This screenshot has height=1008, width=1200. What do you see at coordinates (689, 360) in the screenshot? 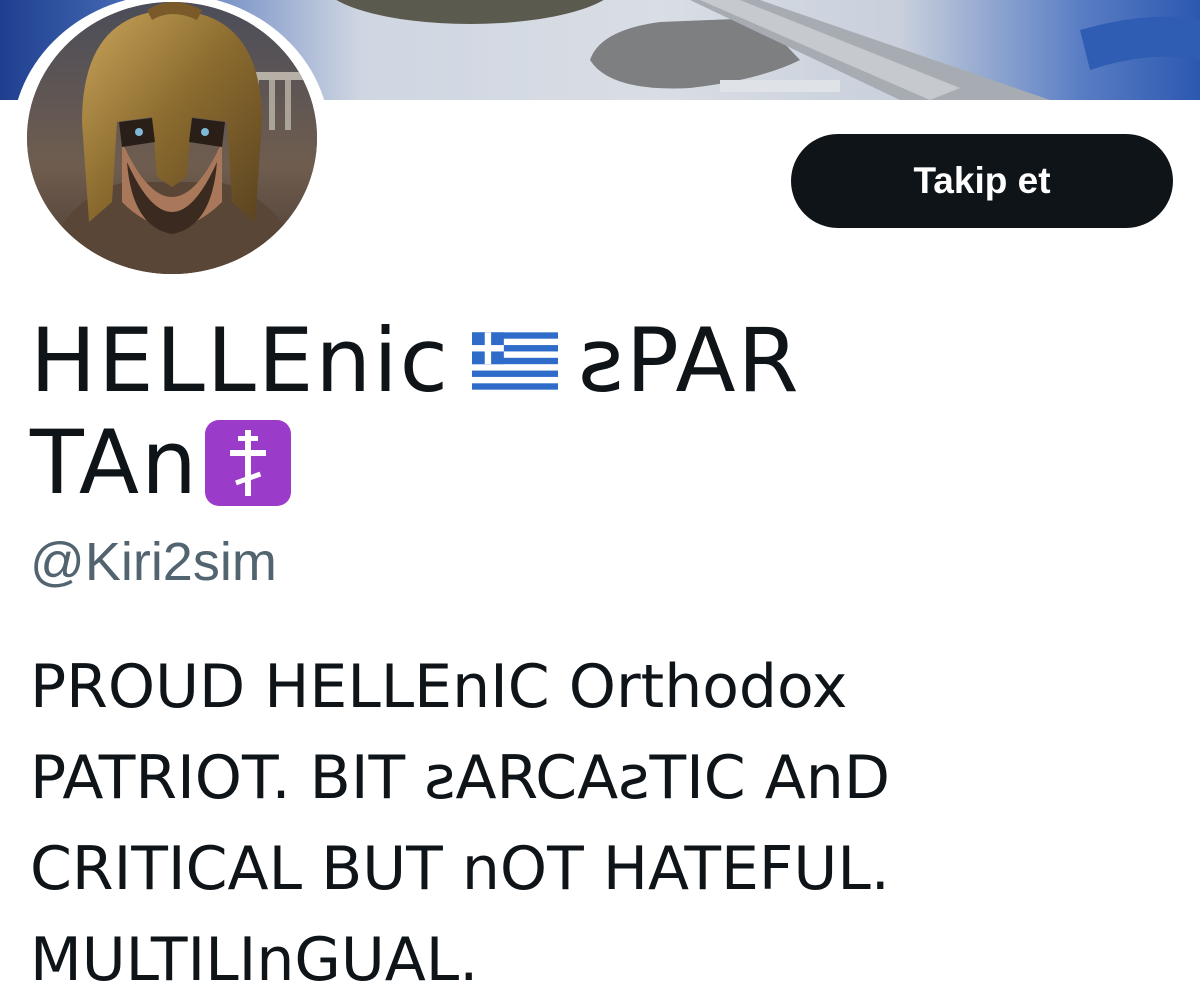
I see `display-name-part-2: ƨPAR` at bounding box center [689, 360].